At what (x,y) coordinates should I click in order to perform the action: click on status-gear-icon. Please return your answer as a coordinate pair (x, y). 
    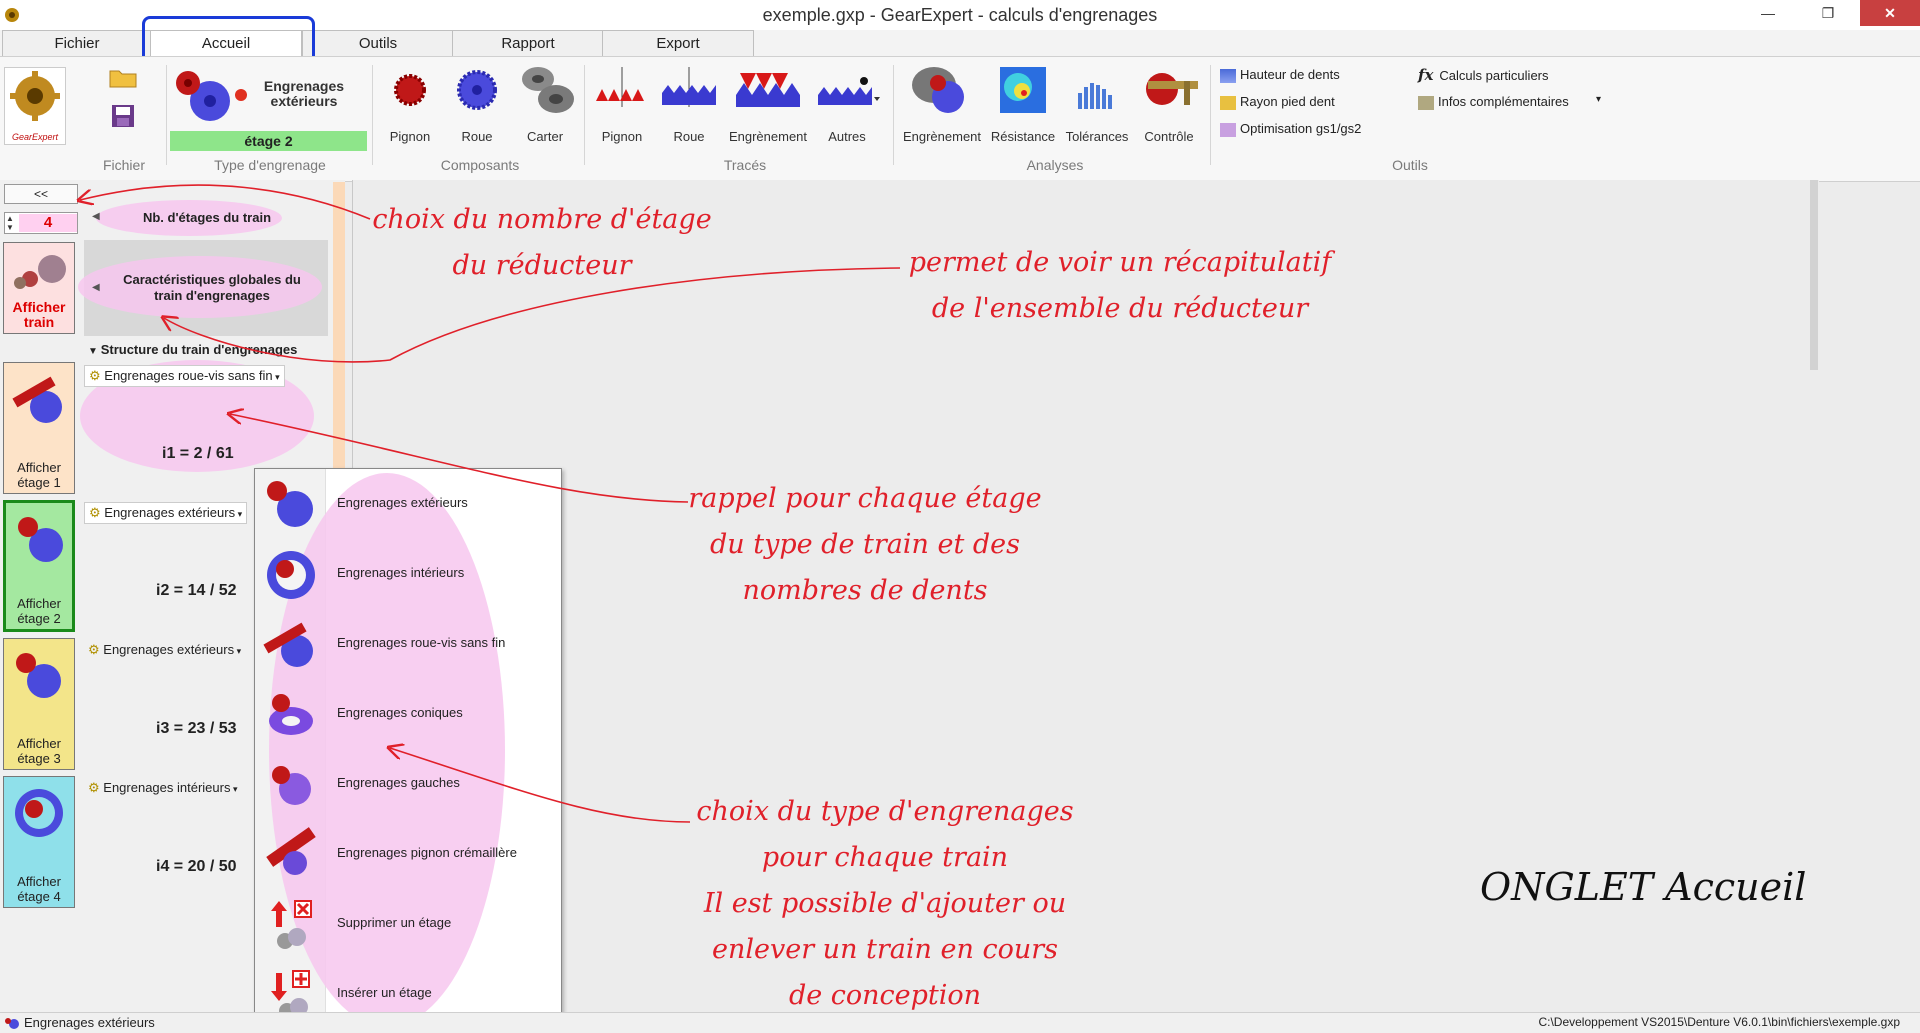
    Looking at the image, I should click on (12, 1023).